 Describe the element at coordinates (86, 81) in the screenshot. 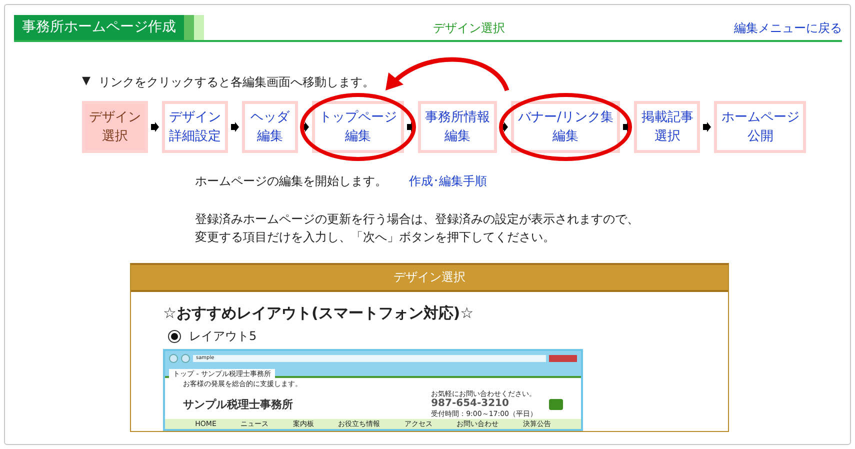

I see `triangle-marker: ▼` at that location.